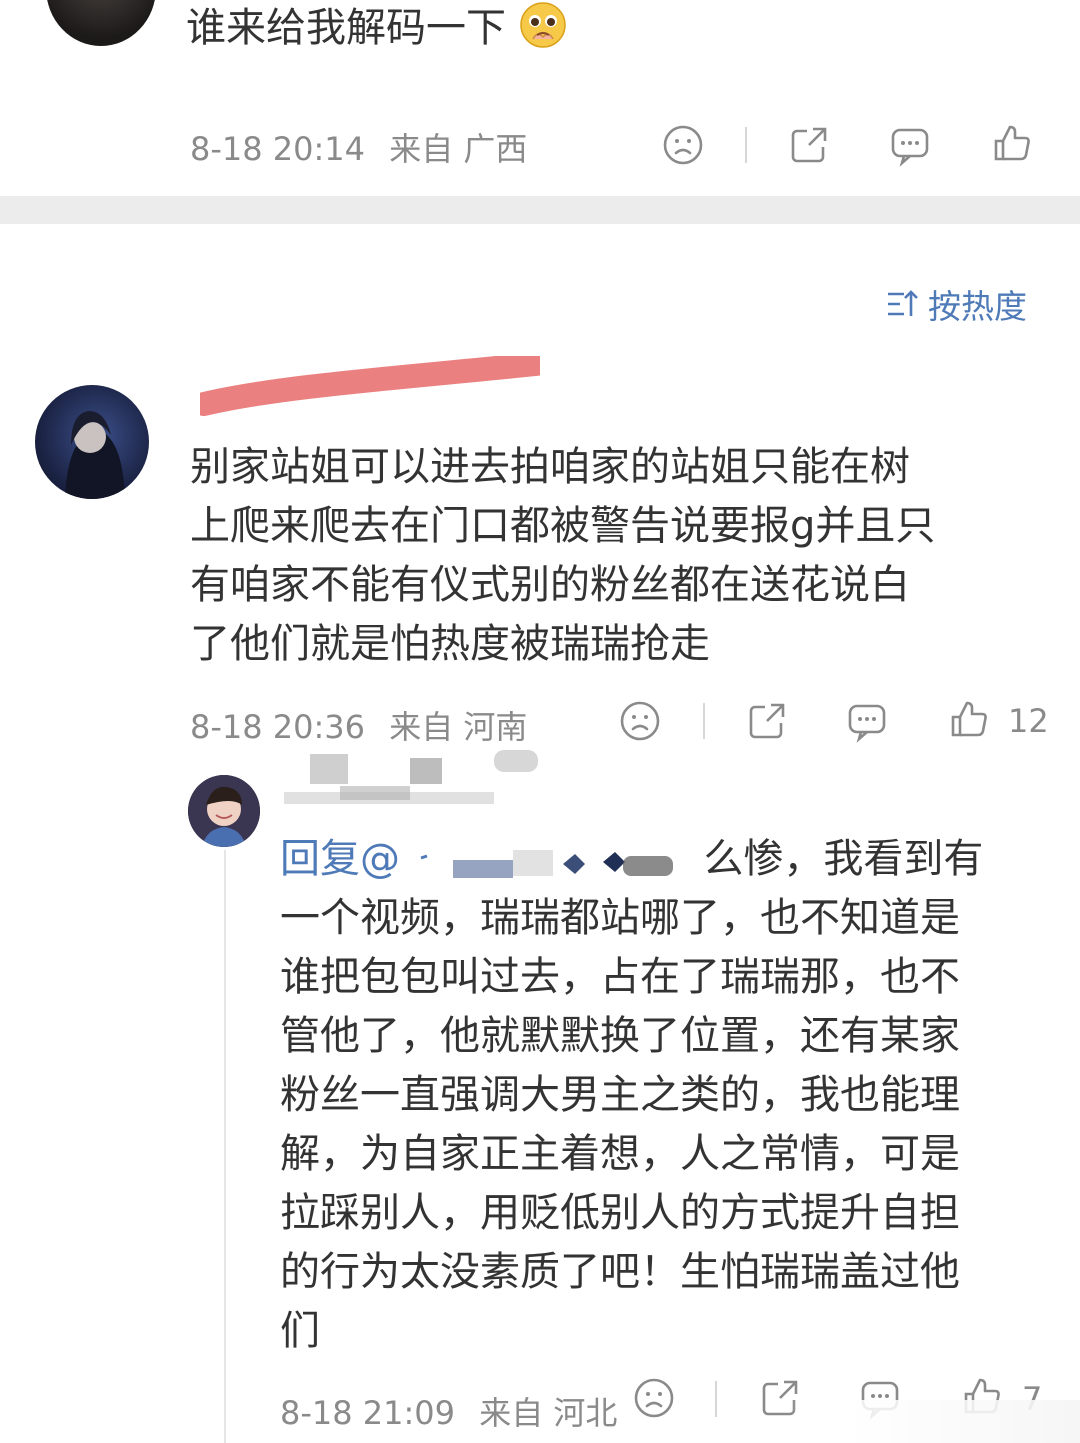 This screenshot has width=1080, height=1443. I want to click on reply-username-redacted, so click(410, 780).